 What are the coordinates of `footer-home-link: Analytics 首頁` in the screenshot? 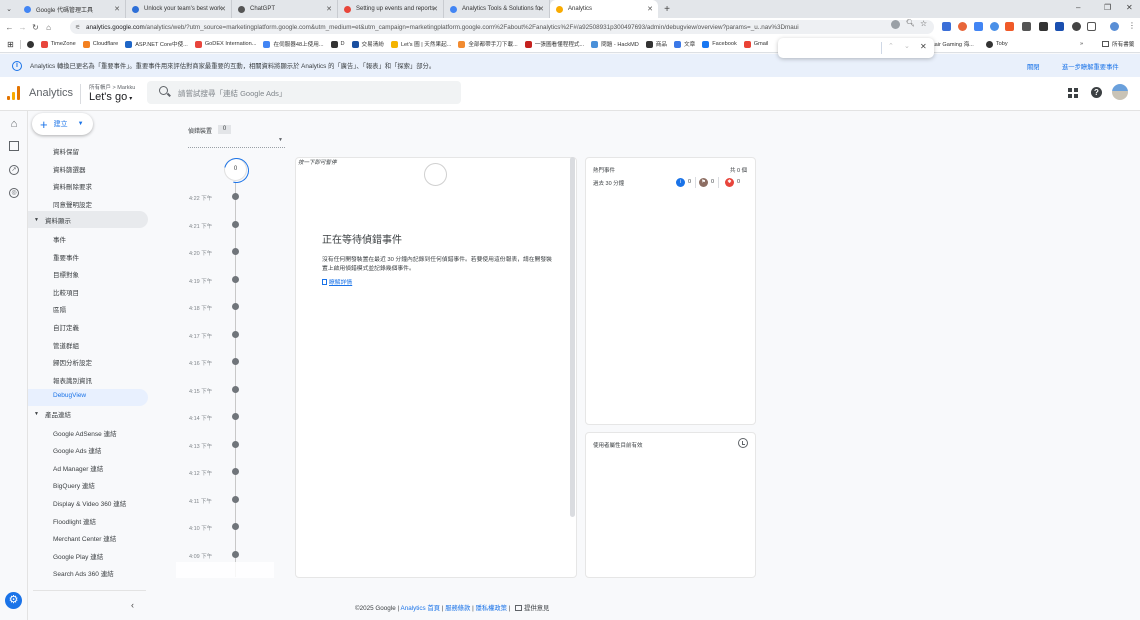 It's located at (421, 608).